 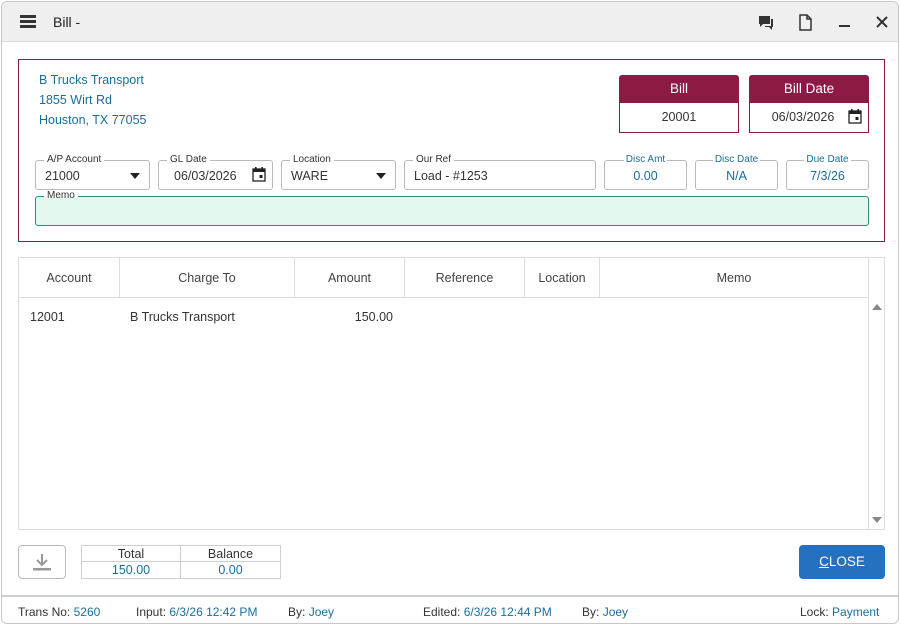 What do you see at coordinates (338, 172) in the screenshot?
I see `location-select: Location WARE` at bounding box center [338, 172].